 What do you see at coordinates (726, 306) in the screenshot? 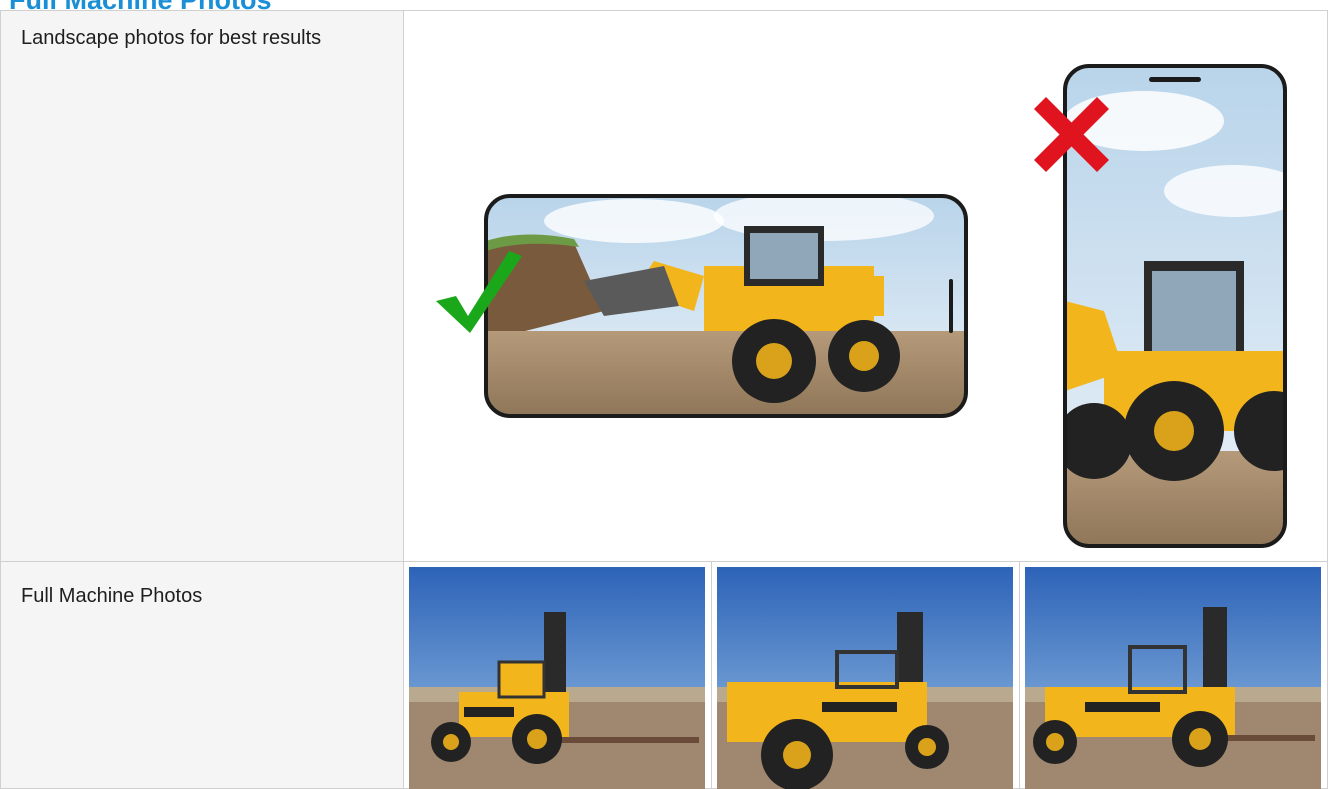
I see `landscape-phone-example` at bounding box center [726, 306].